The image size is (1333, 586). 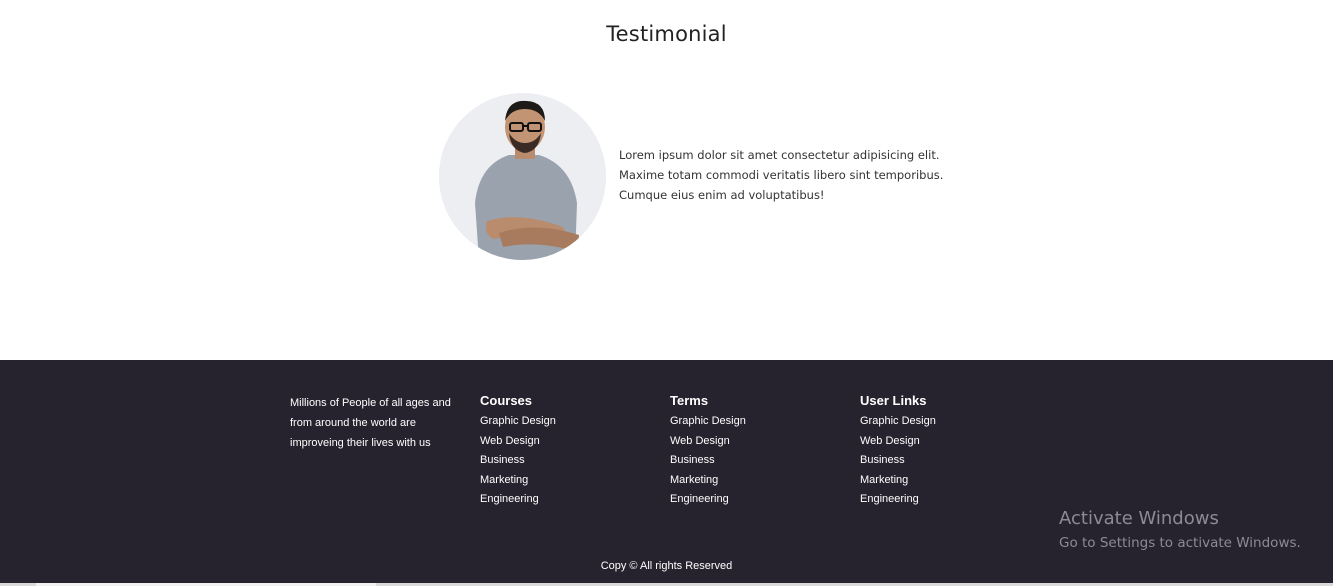 I want to click on about-line: Millions of People of all ages and, so click(x=370, y=403).